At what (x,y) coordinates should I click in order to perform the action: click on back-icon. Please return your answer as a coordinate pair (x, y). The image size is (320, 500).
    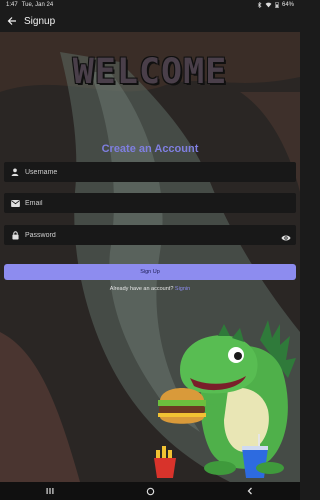
    Looking at the image, I should click on (249, 491).